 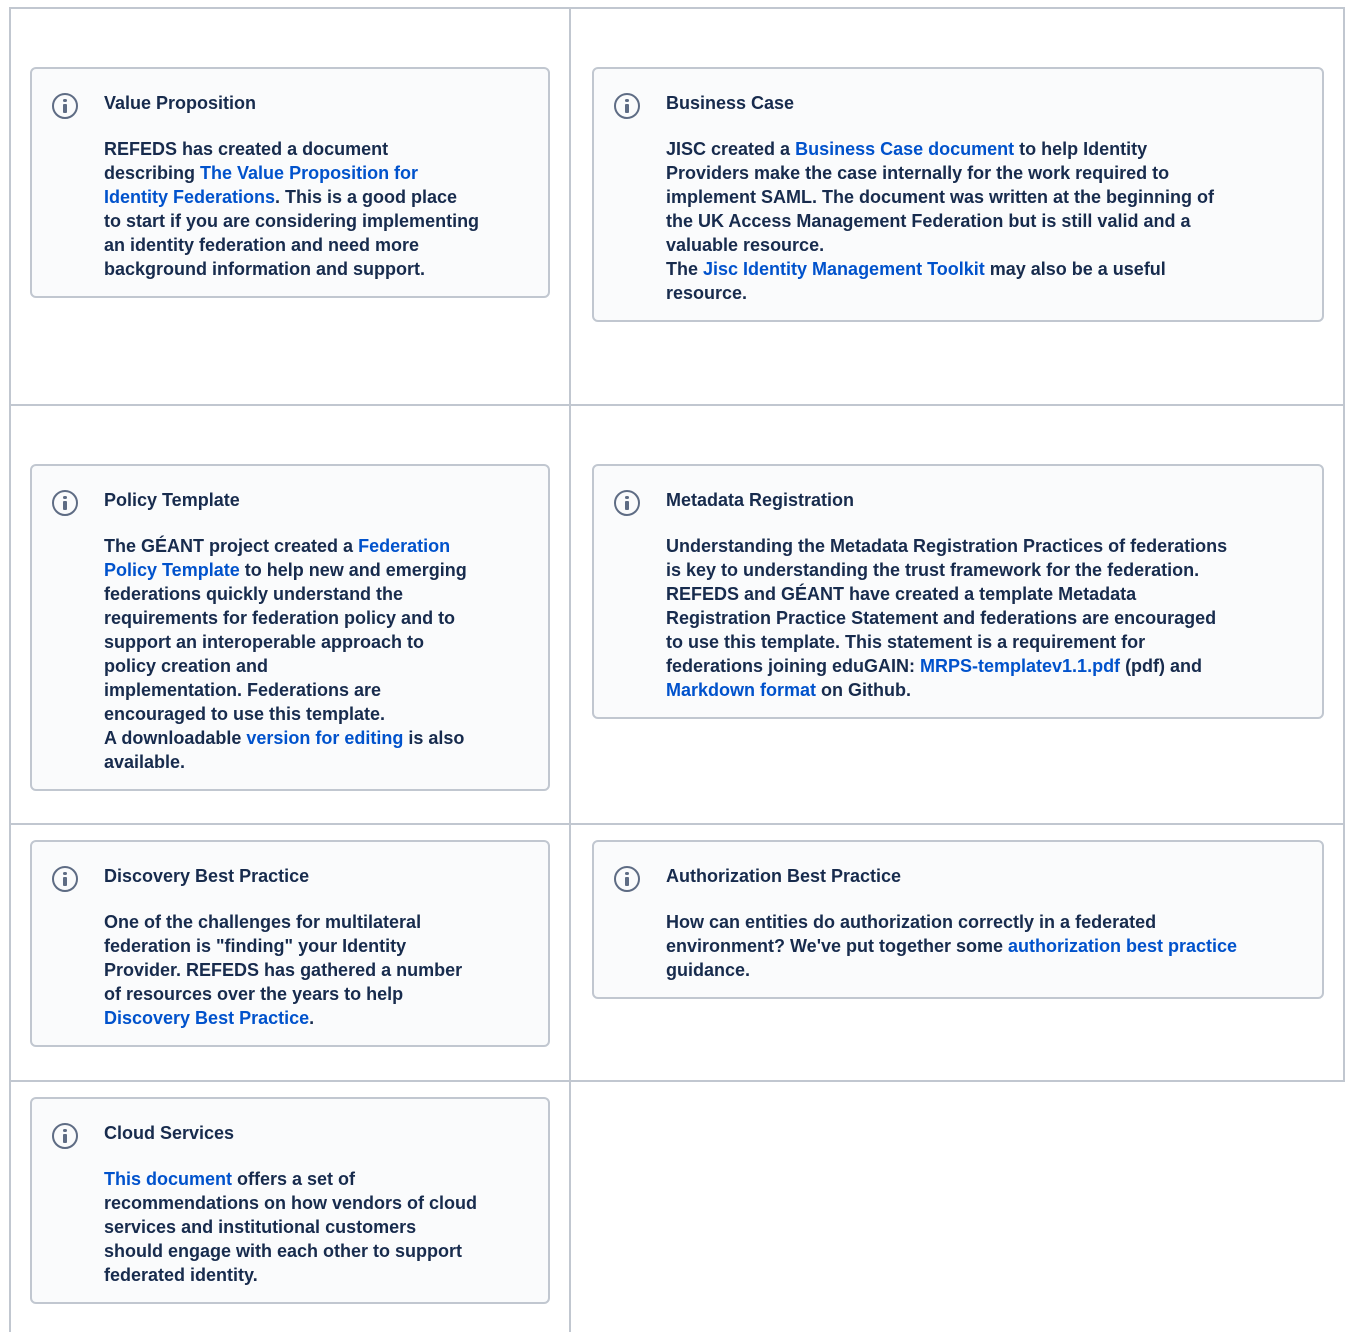 I want to click on federation-policy-template-link: Federation, so click(x=404, y=546).